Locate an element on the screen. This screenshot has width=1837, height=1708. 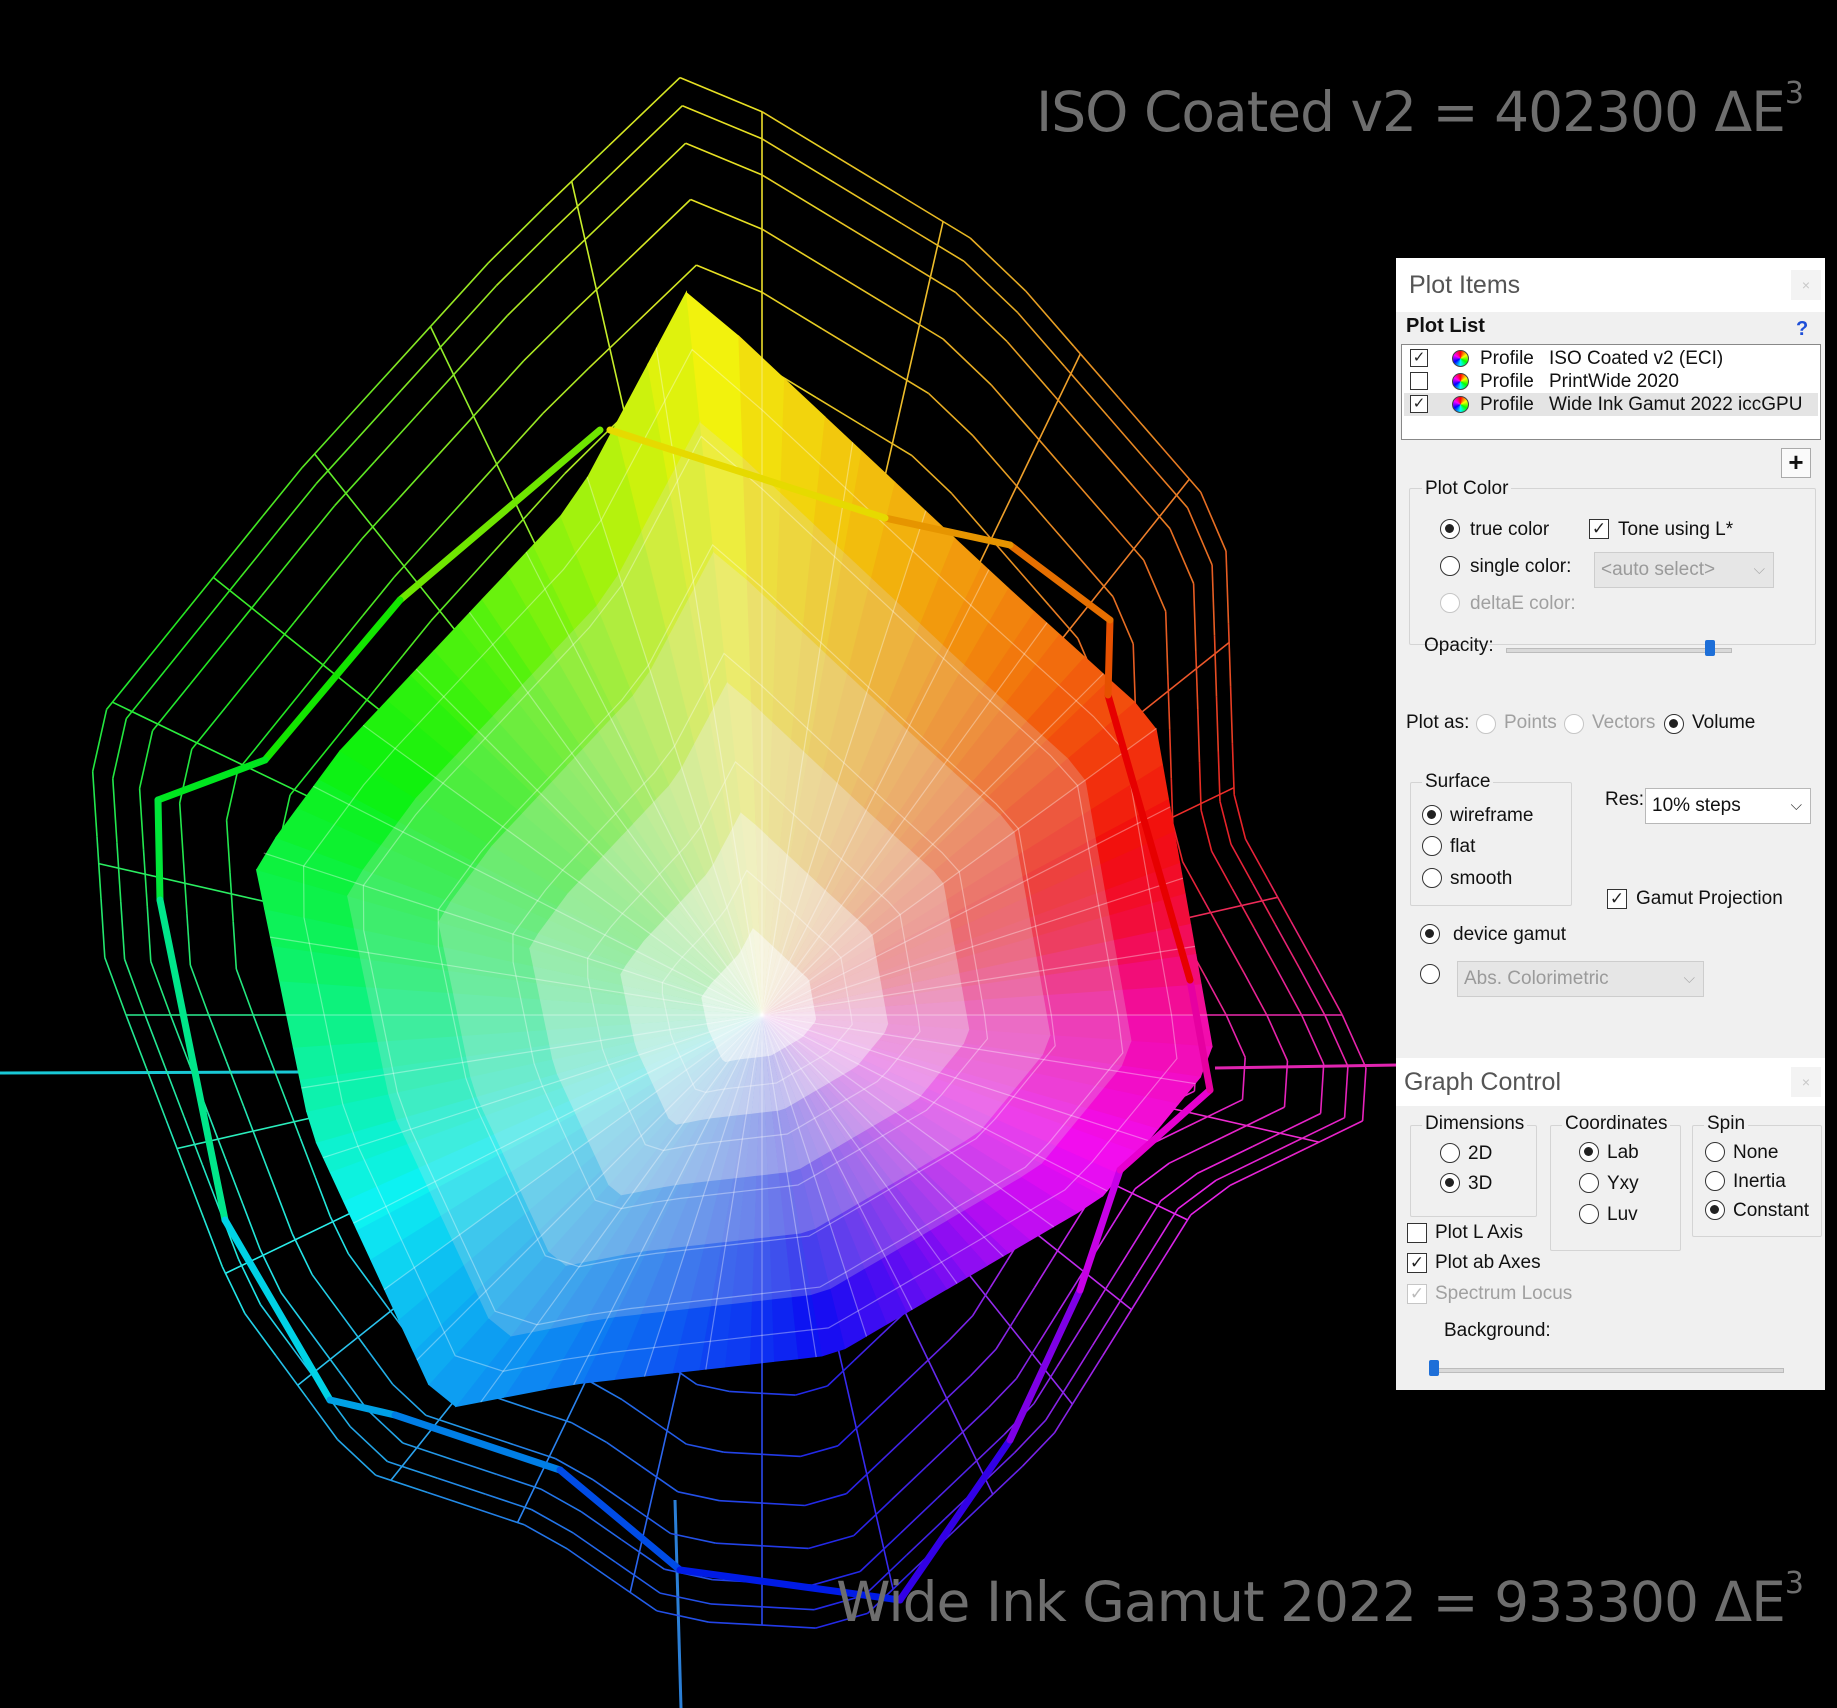
rendering-intent-select: Abs. Colorimetric ⌵ is located at coordinates (1580, 979).